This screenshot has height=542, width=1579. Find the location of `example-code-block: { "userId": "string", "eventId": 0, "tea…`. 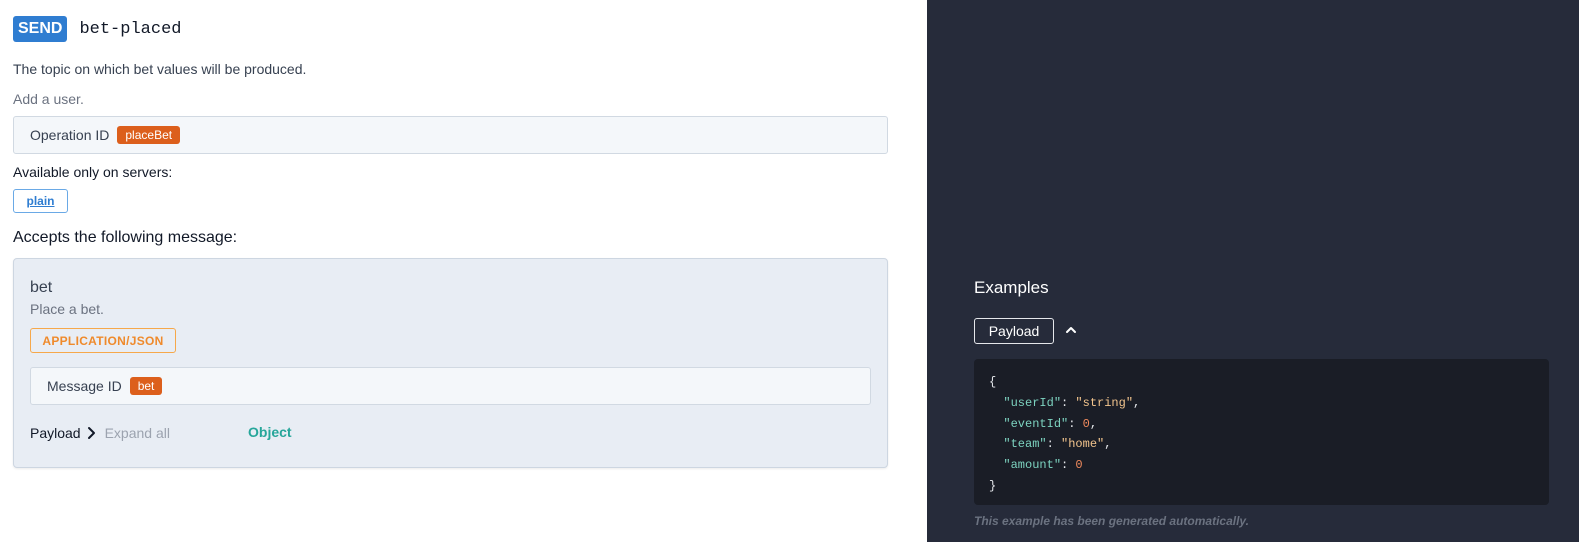

example-code-block: { "userId": "string", "eventId": 0, "tea… is located at coordinates (1261, 432).